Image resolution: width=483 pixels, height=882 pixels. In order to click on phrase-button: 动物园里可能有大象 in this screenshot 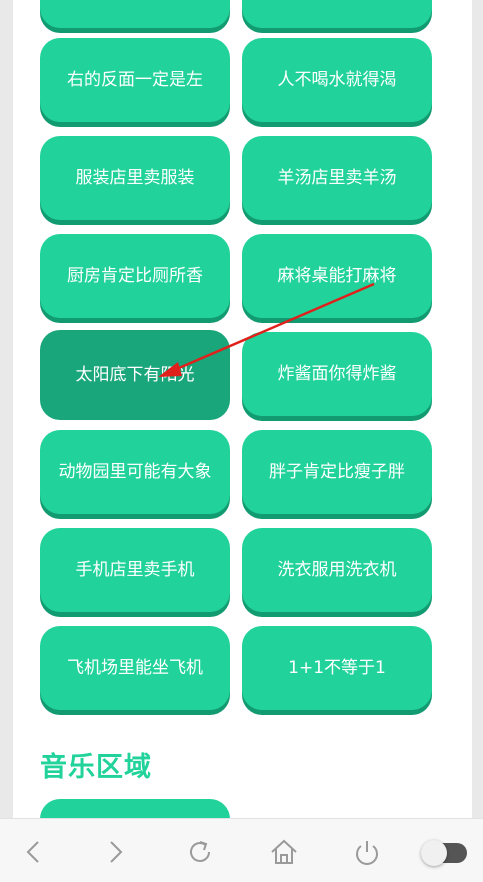, I will do `click(135, 472)`.